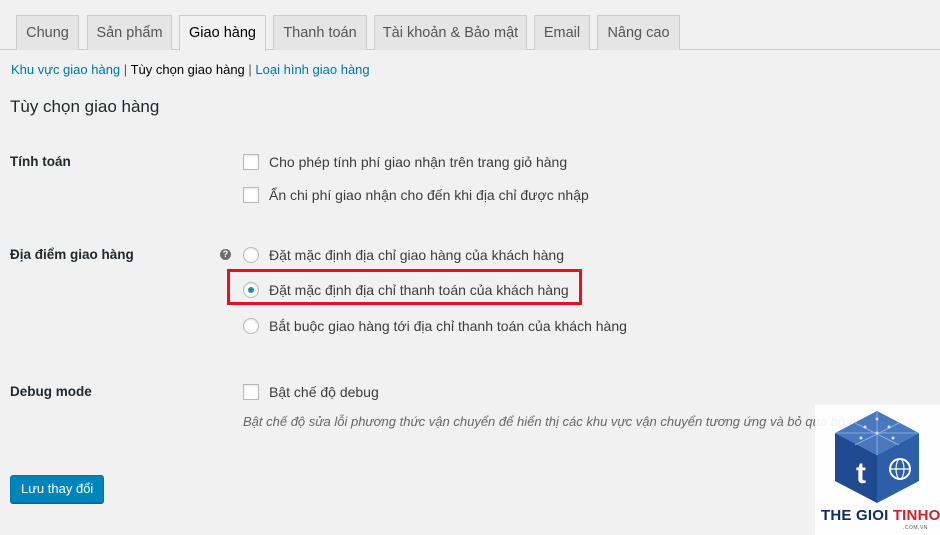  What do you see at coordinates (47, 32) in the screenshot?
I see `tab-general: Chung` at bounding box center [47, 32].